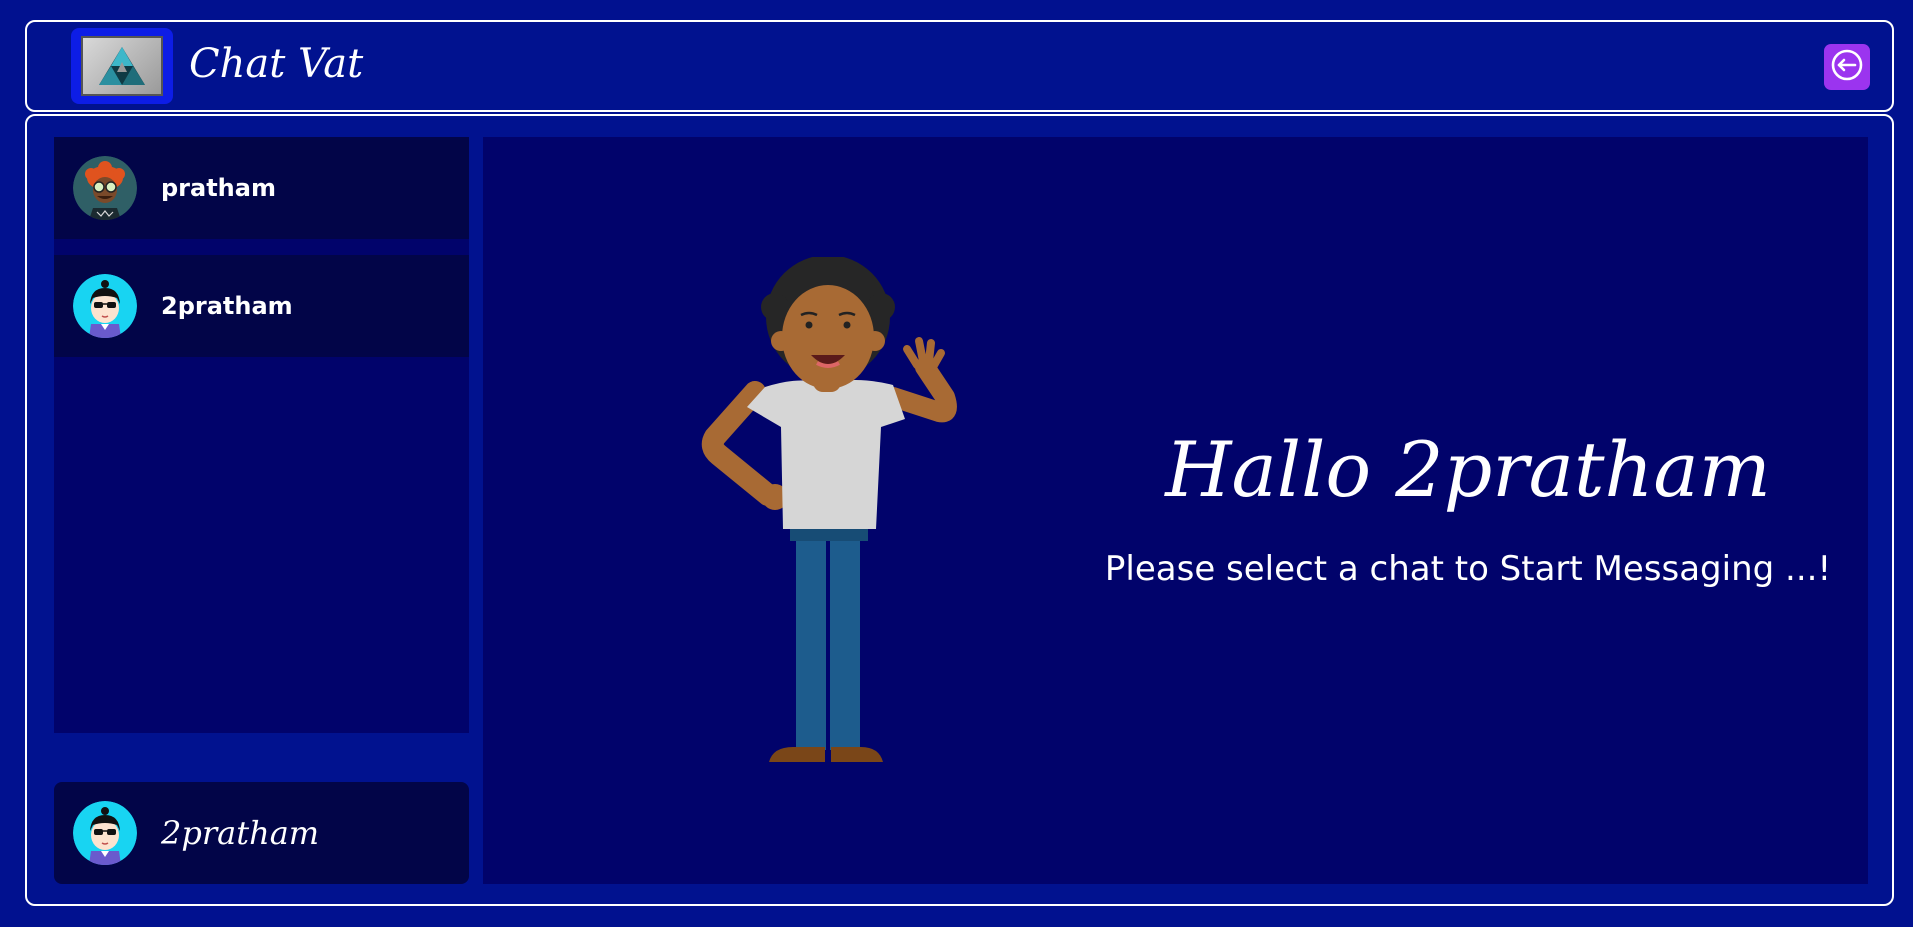 The width and height of the screenshot is (1913, 927). I want to click on current-user-card: 2pratham, so click(261, 833).